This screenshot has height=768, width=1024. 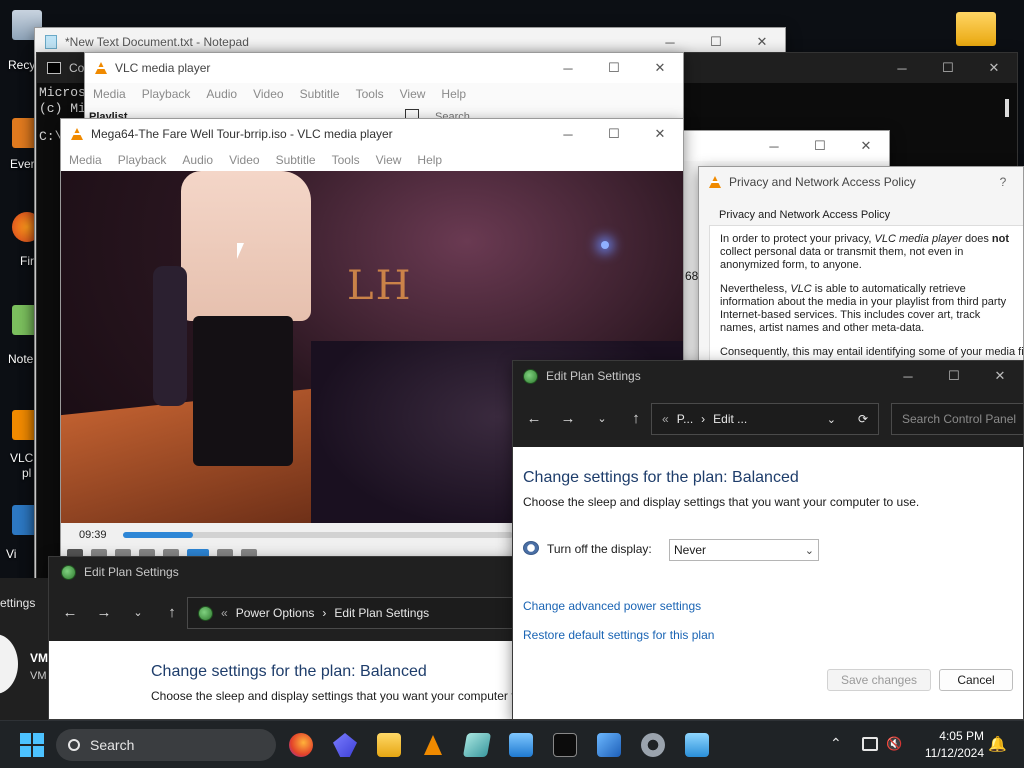 What do you see at coordinates (77, 134) in the screenshot?
I see `vlc-cone-icon` at bounding box center [77, 134].